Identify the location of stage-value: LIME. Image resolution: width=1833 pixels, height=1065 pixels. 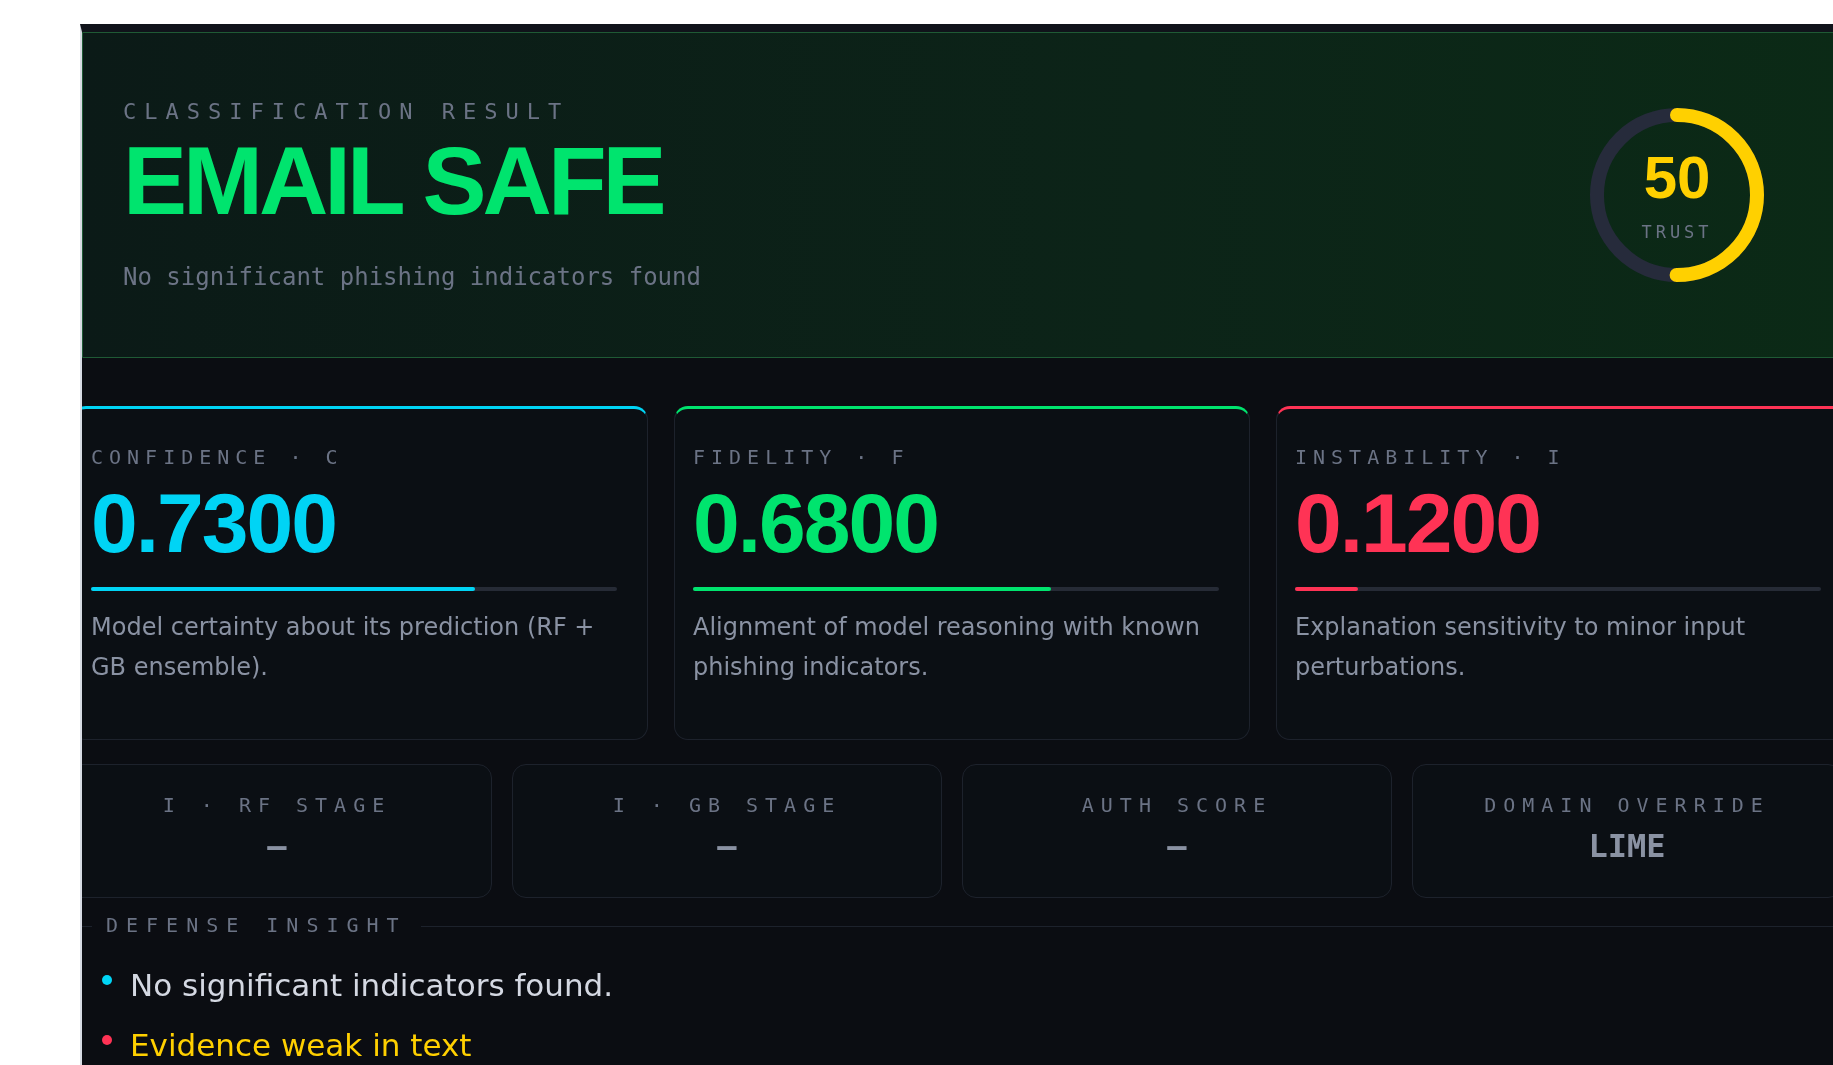
(1627, 846).